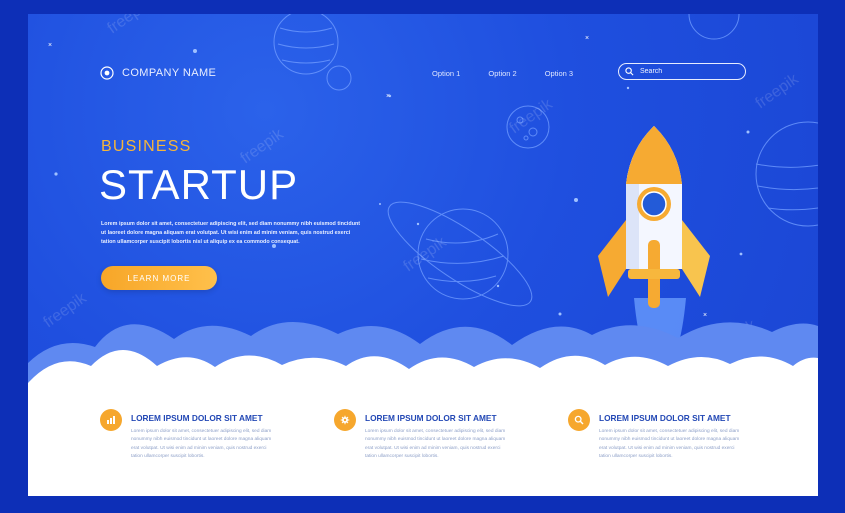  I want to click on watermark-text-6: freepik, so click(66, 310).